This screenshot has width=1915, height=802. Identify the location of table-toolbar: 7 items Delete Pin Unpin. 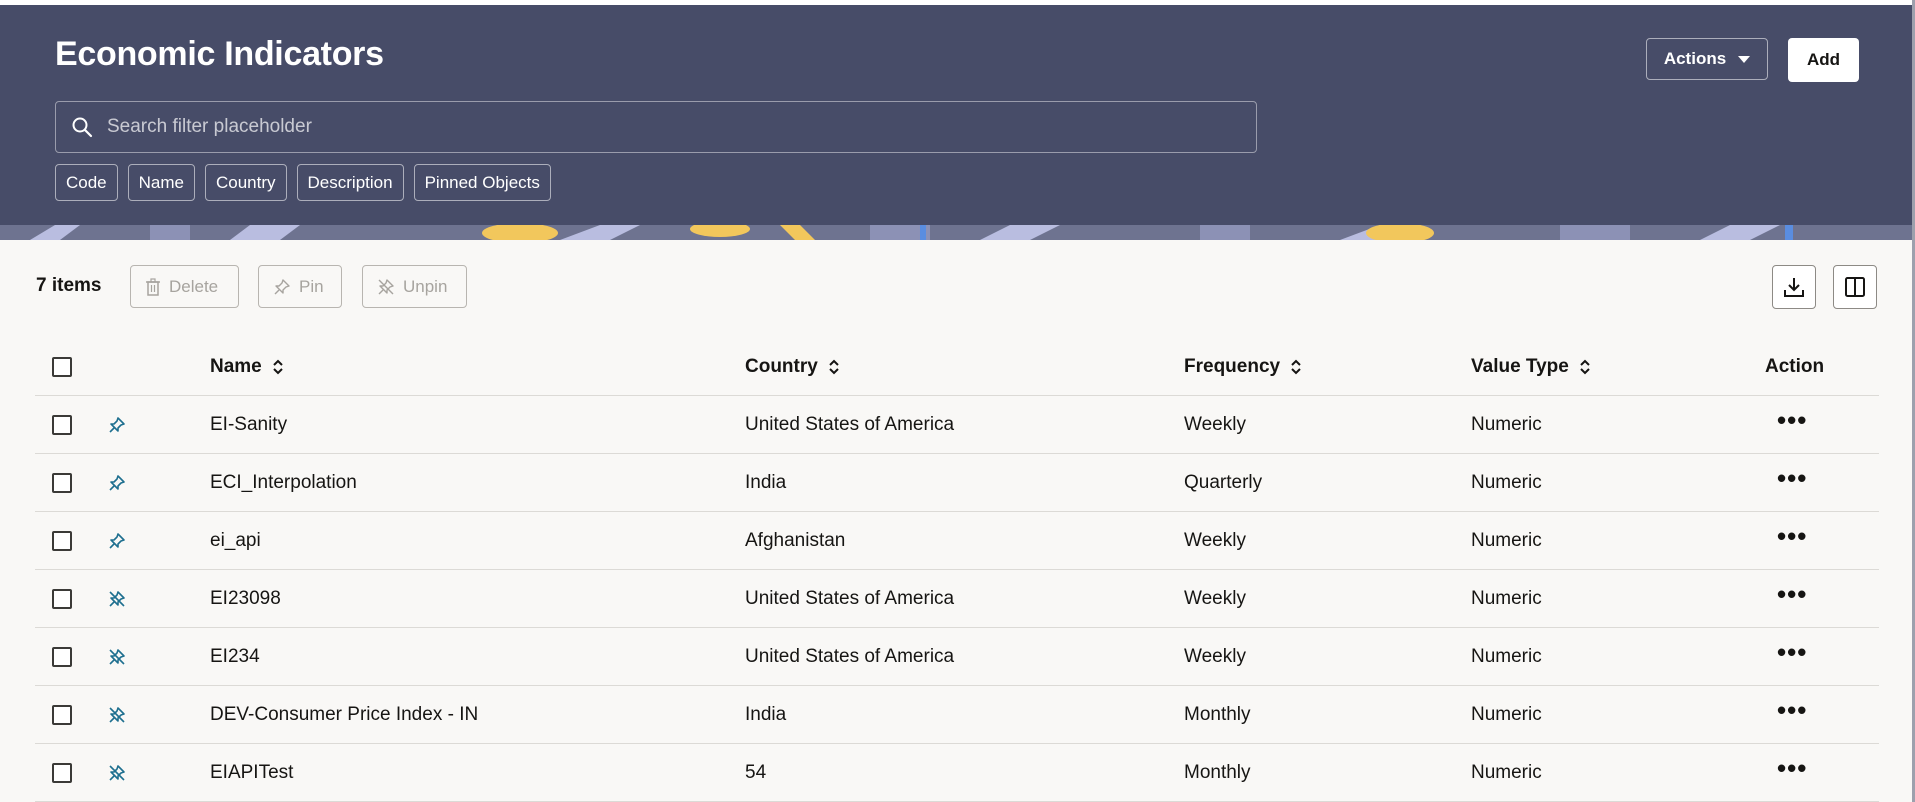
(956, 287).